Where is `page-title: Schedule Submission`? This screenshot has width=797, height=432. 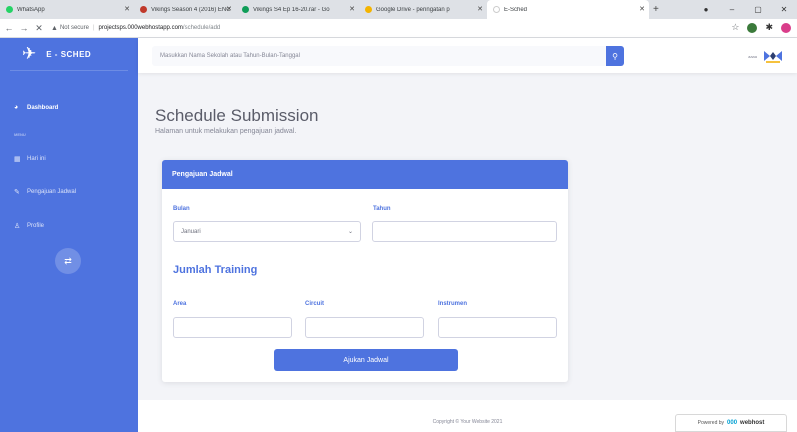
page-title: Schedule Submission is located at coordinates (237, 115).